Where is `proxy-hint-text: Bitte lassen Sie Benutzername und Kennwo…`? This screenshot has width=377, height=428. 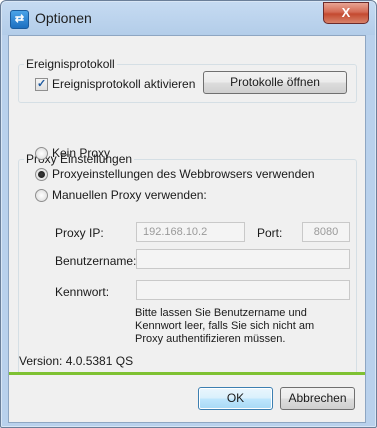 proxy-hint-text: Bitte lassen Sie Benutzername und Kennwo… is located at coordinates (225, 326).